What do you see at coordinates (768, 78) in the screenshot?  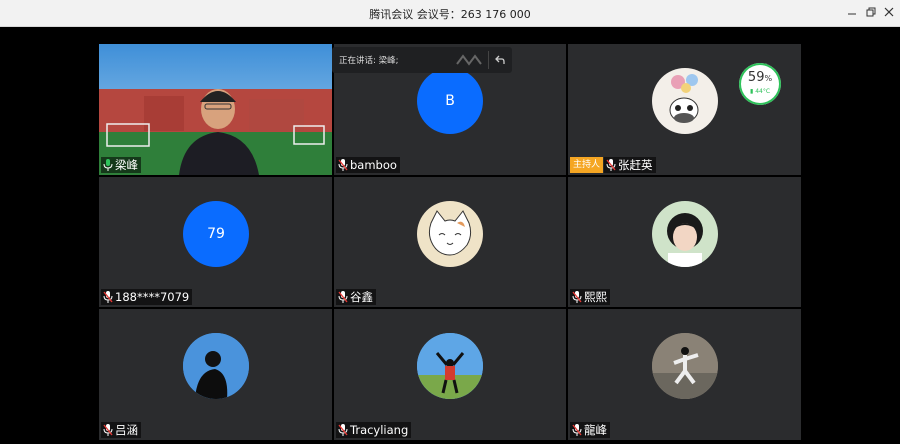 I see `cpu-unit: %` at bounding box center [768, 78].